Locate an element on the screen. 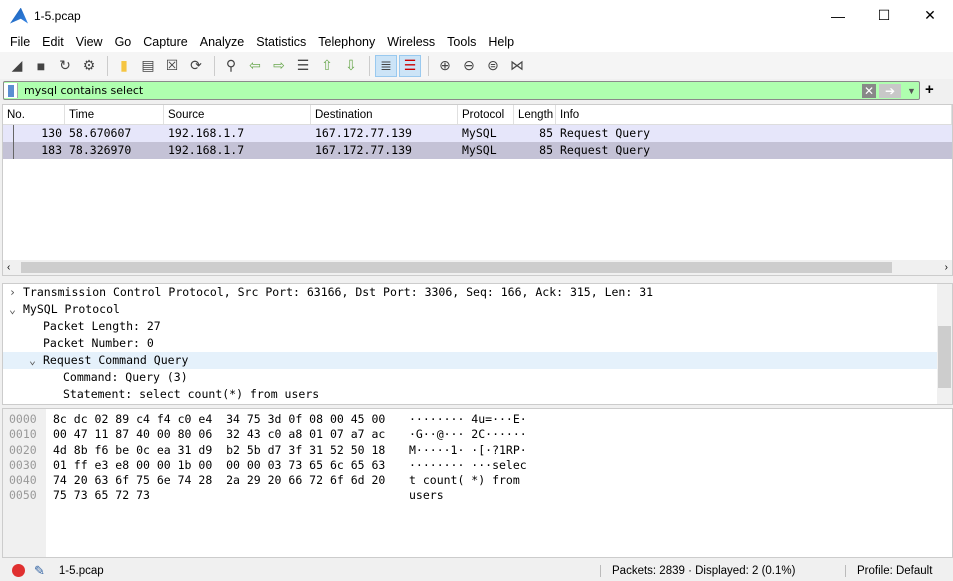  clear-filter-button: ✕ is located at coordinates (869, 90).